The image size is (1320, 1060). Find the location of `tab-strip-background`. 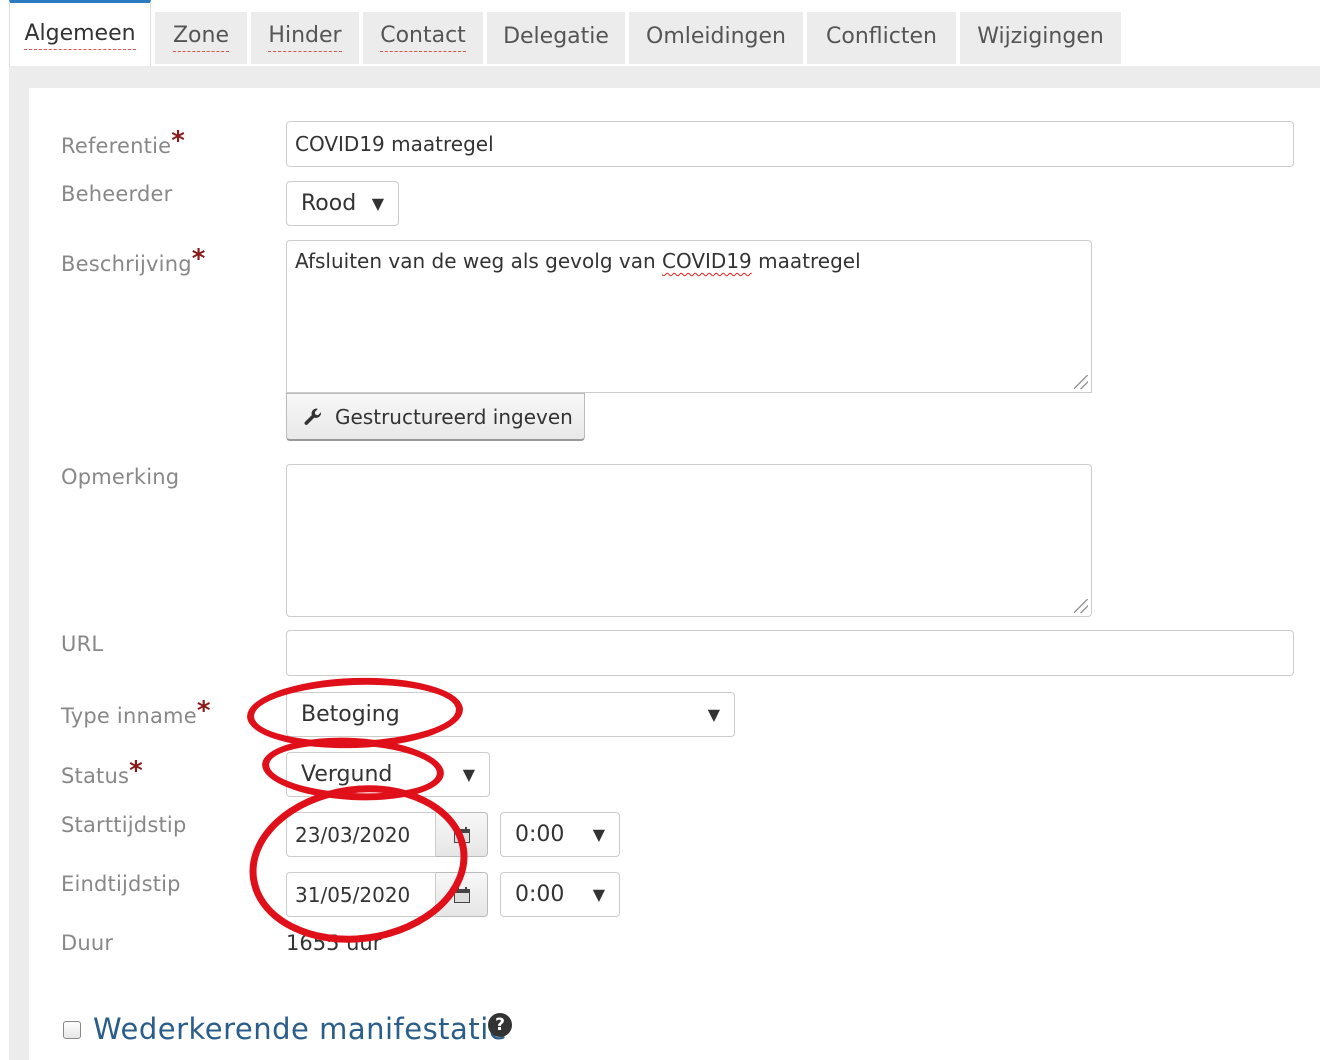

tab-strip-background is located at coordinates (664, 77).